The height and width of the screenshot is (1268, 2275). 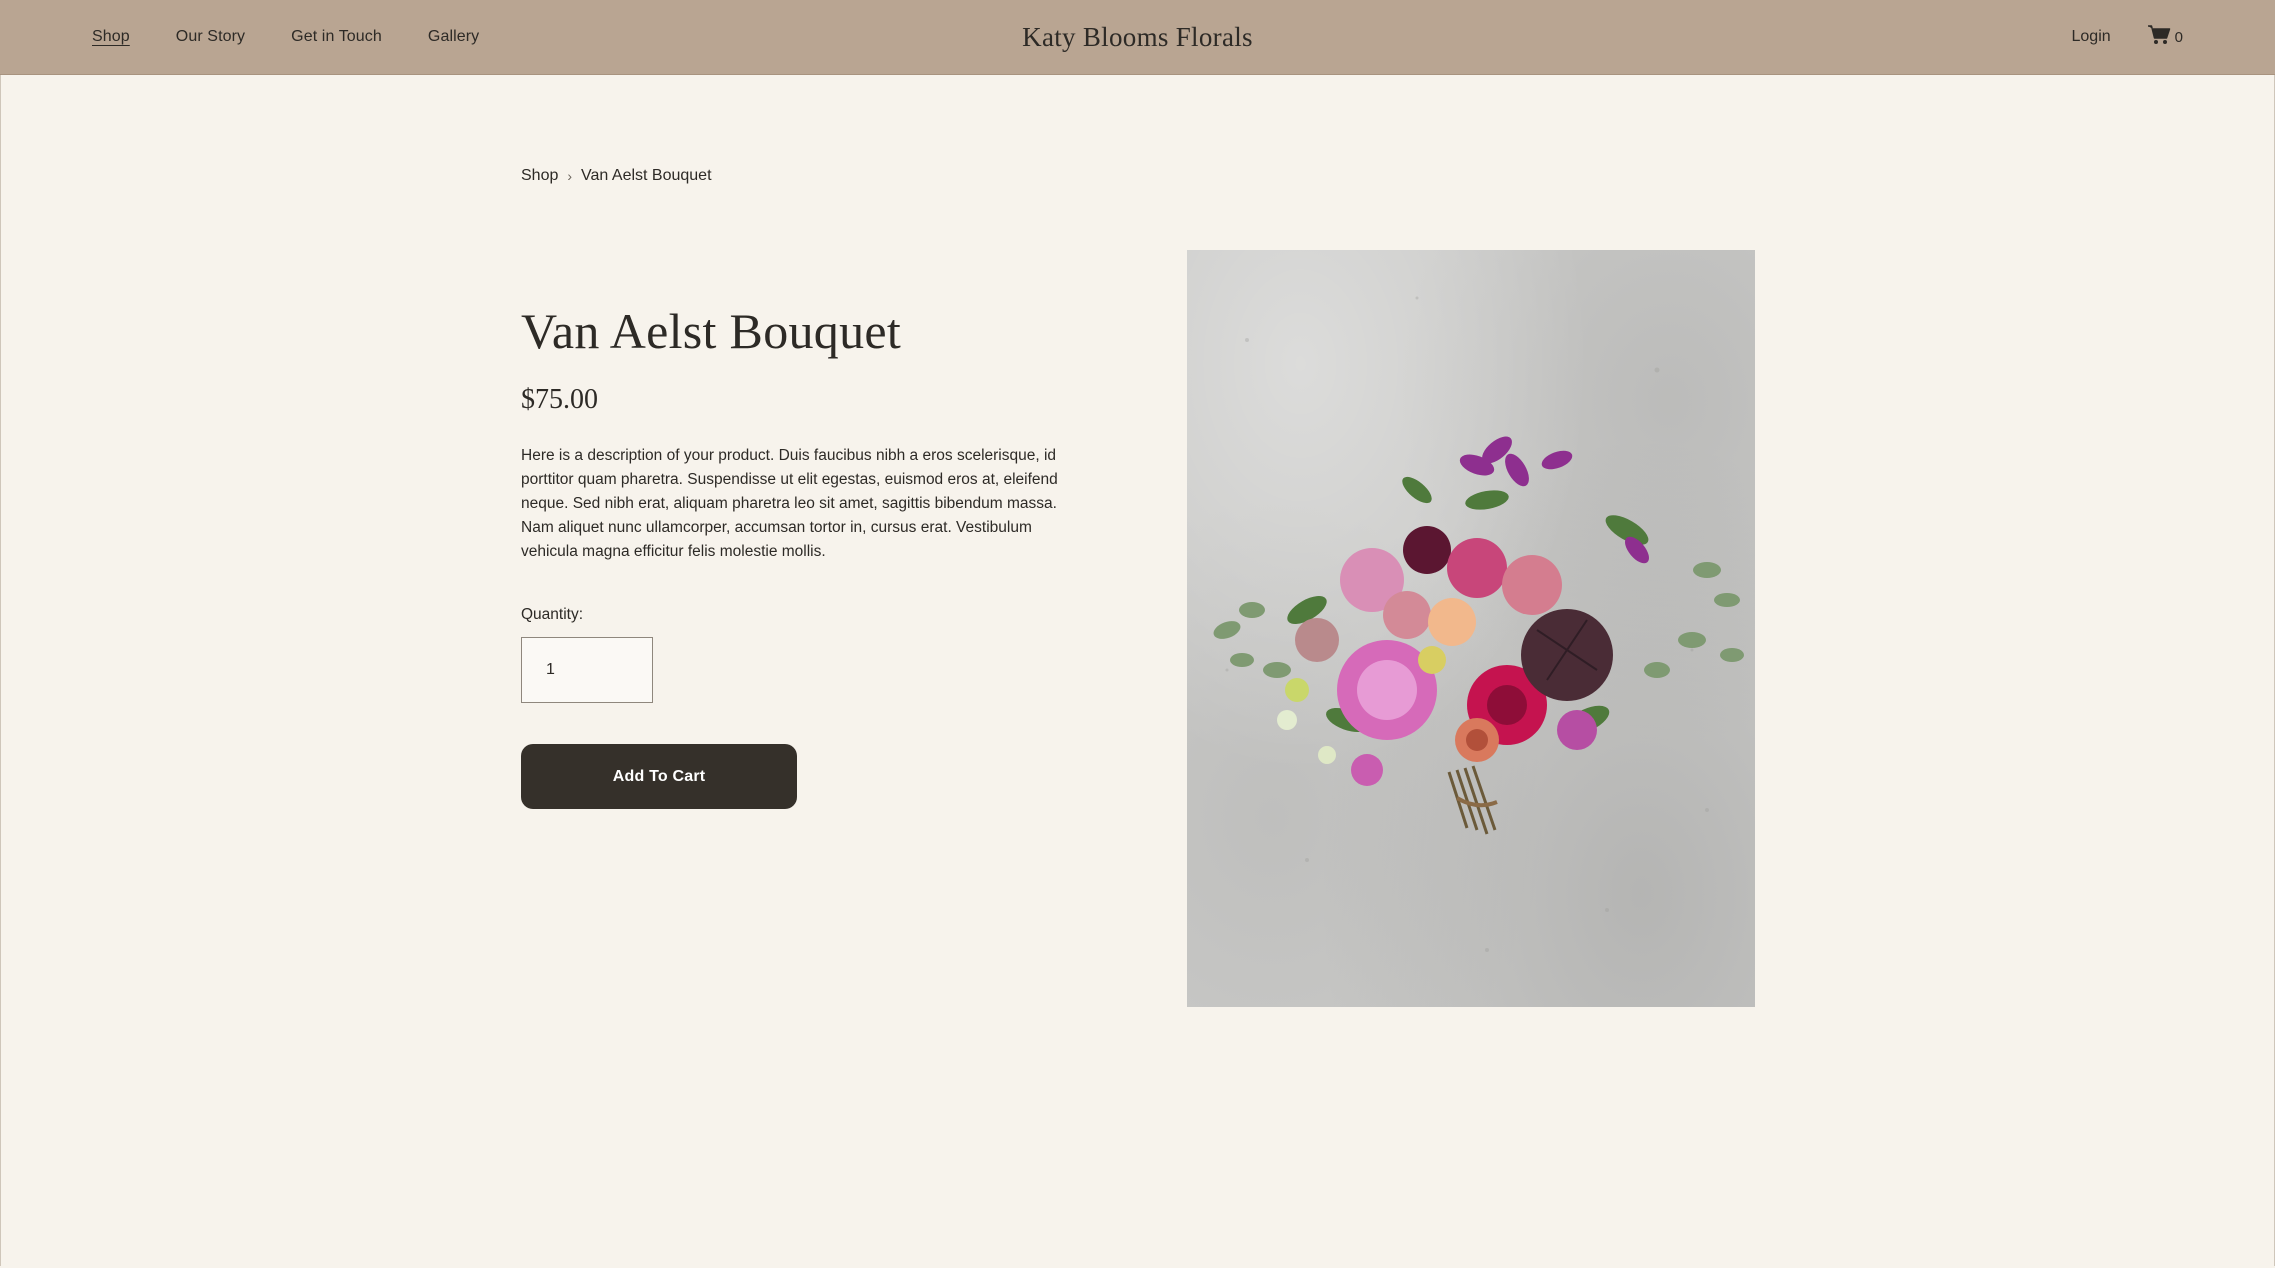 I want to click on breadcrumb-current: Van Aelst Bouquet, so click(x=646, y=175).